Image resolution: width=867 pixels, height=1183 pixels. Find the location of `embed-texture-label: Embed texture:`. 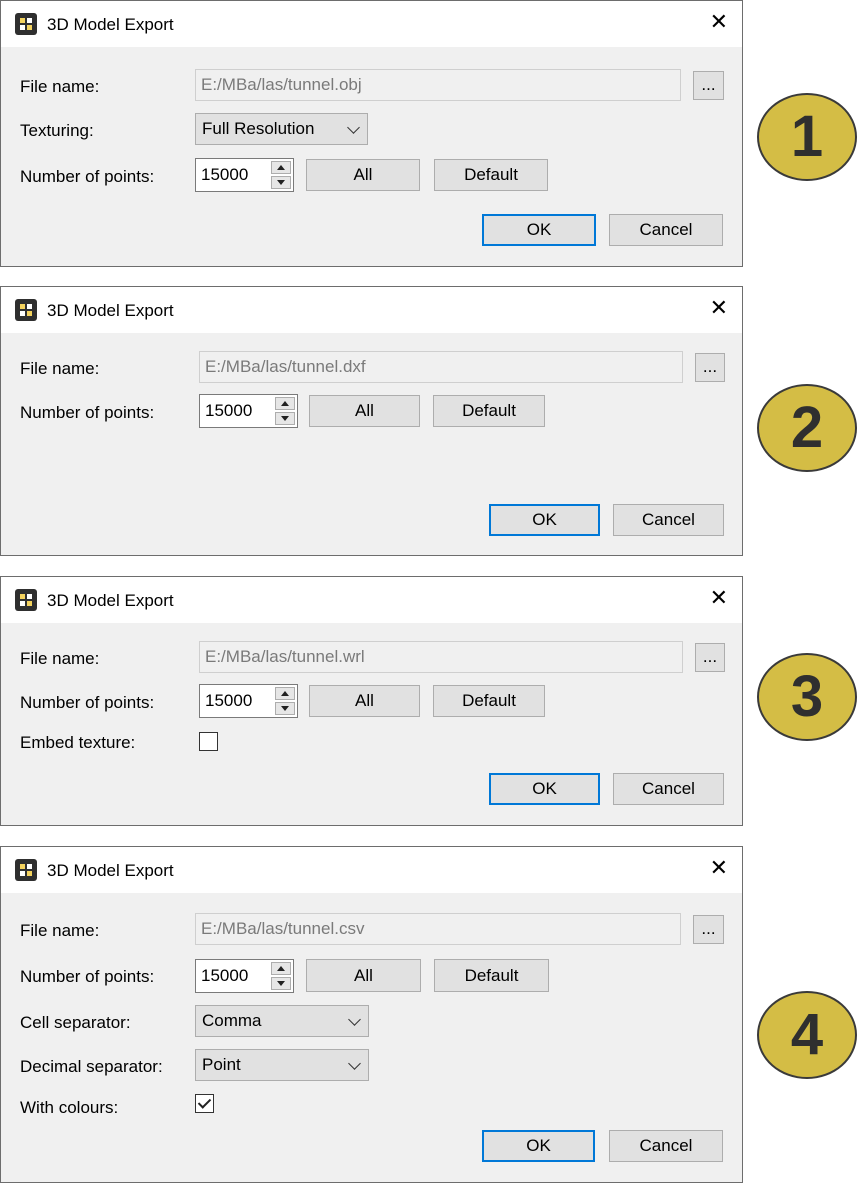

embed-texture-label: Embed texture: is located at coordinates (78, 742).